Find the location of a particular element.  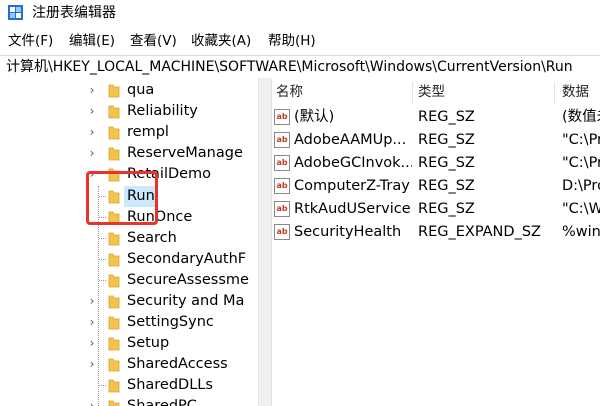

tree-item: › Security and Ma is located at coordinates (129, 301).